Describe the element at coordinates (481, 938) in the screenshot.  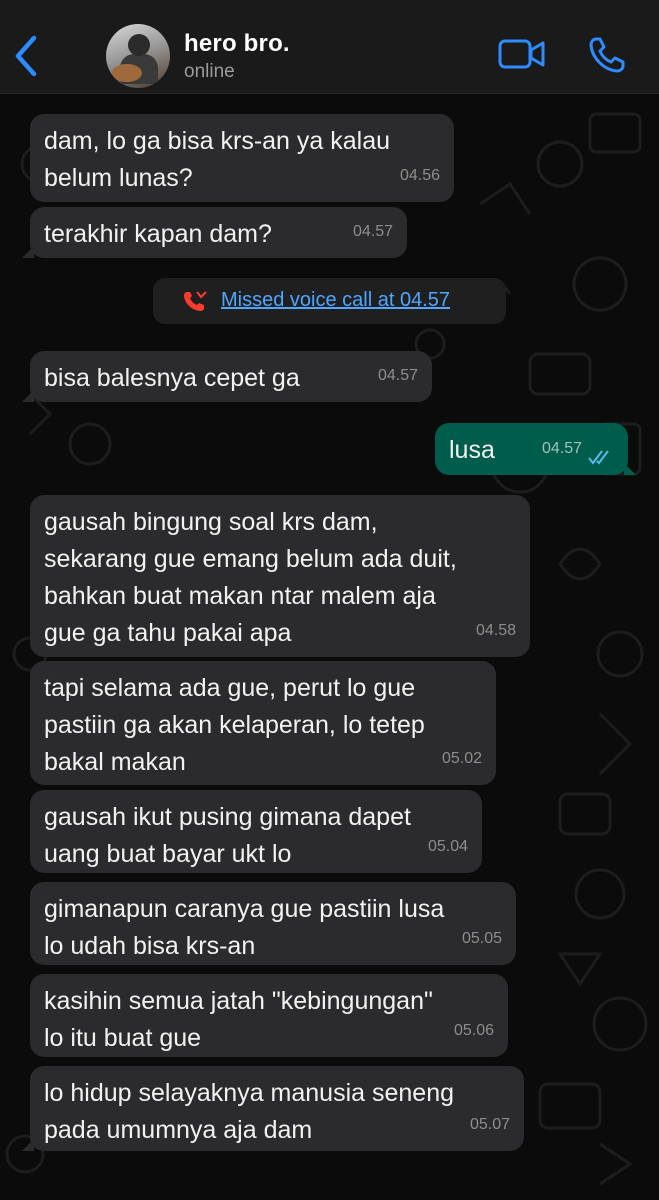
I see `message-time: 05.05` at that location.